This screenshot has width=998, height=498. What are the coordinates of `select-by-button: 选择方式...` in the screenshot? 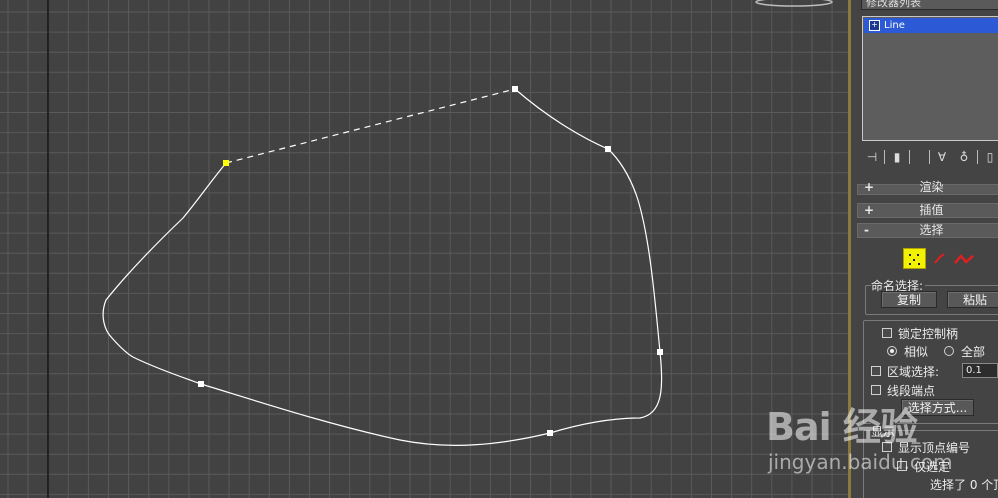 It's located at (937, 407).